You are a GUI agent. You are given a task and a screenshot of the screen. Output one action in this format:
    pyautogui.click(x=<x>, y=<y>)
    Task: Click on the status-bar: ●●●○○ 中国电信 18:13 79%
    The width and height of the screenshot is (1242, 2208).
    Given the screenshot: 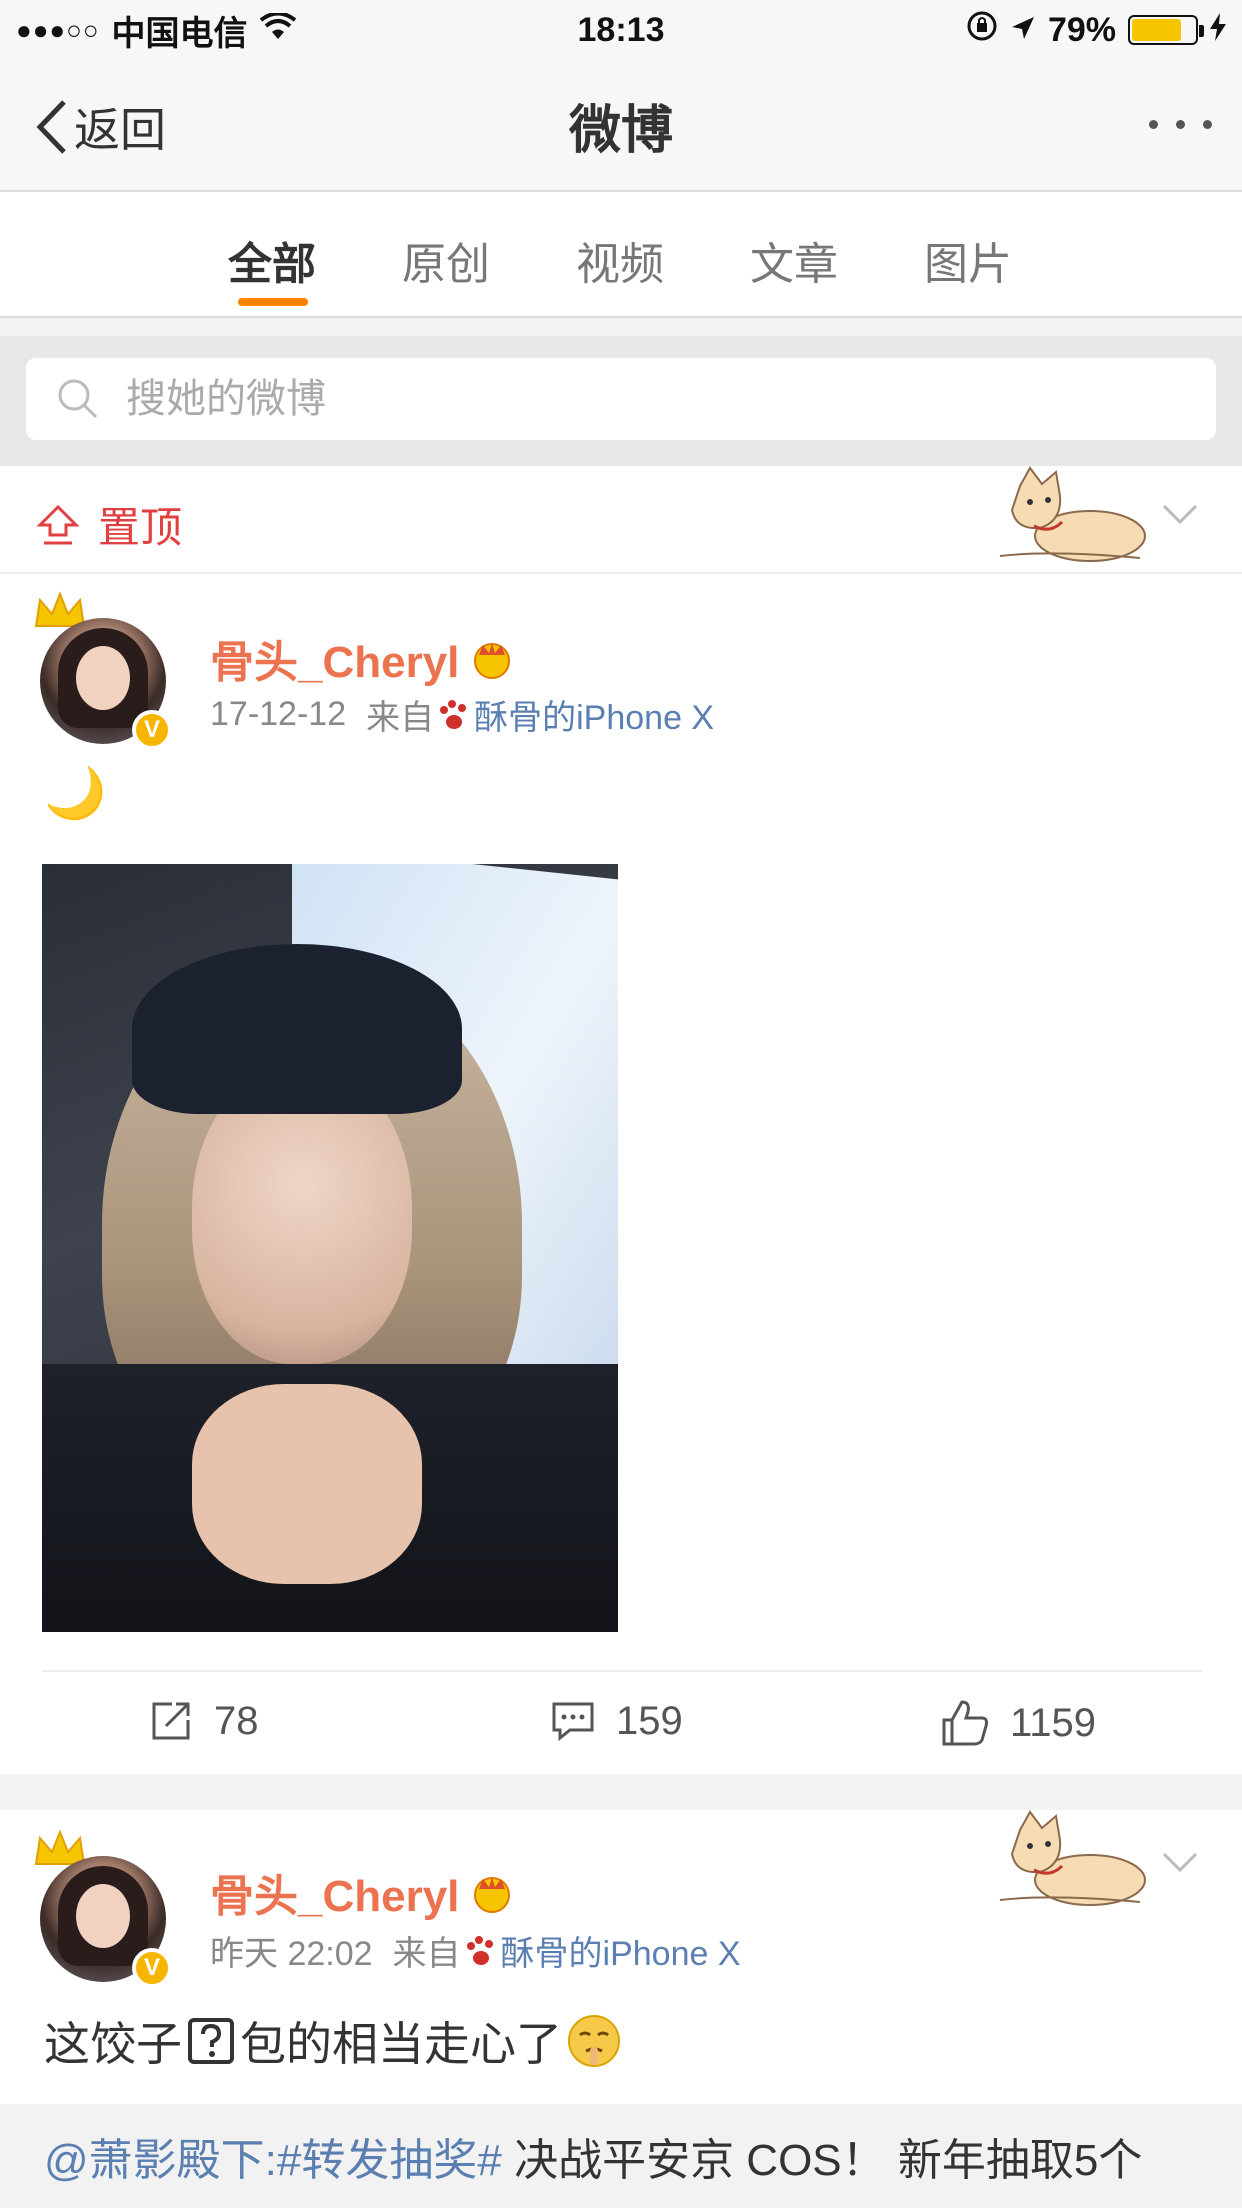 What is the action you would take?
    pyautogui.click(x=621, y=30)
    